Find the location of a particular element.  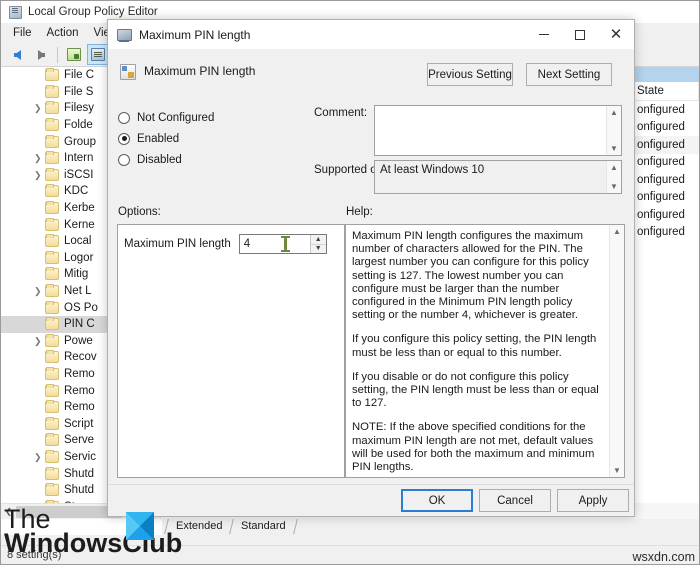

maximum-pin-length-spinner: 4 ▲ ▼ is located at coordinates (282, 244).